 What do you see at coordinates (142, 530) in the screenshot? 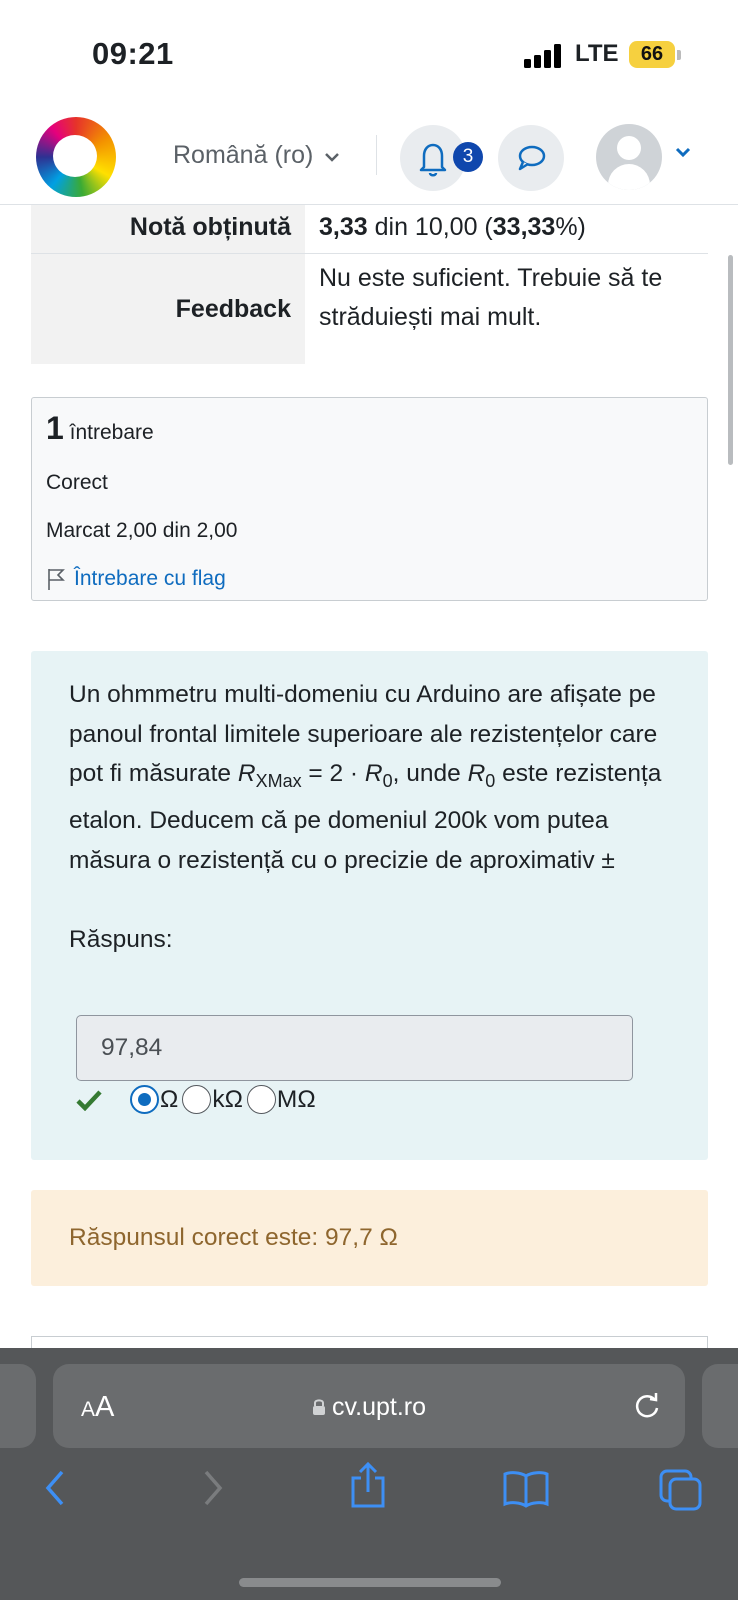
I see `question-mark: Marcat 2,00 din 2,00` at bounding box center [142, 530].